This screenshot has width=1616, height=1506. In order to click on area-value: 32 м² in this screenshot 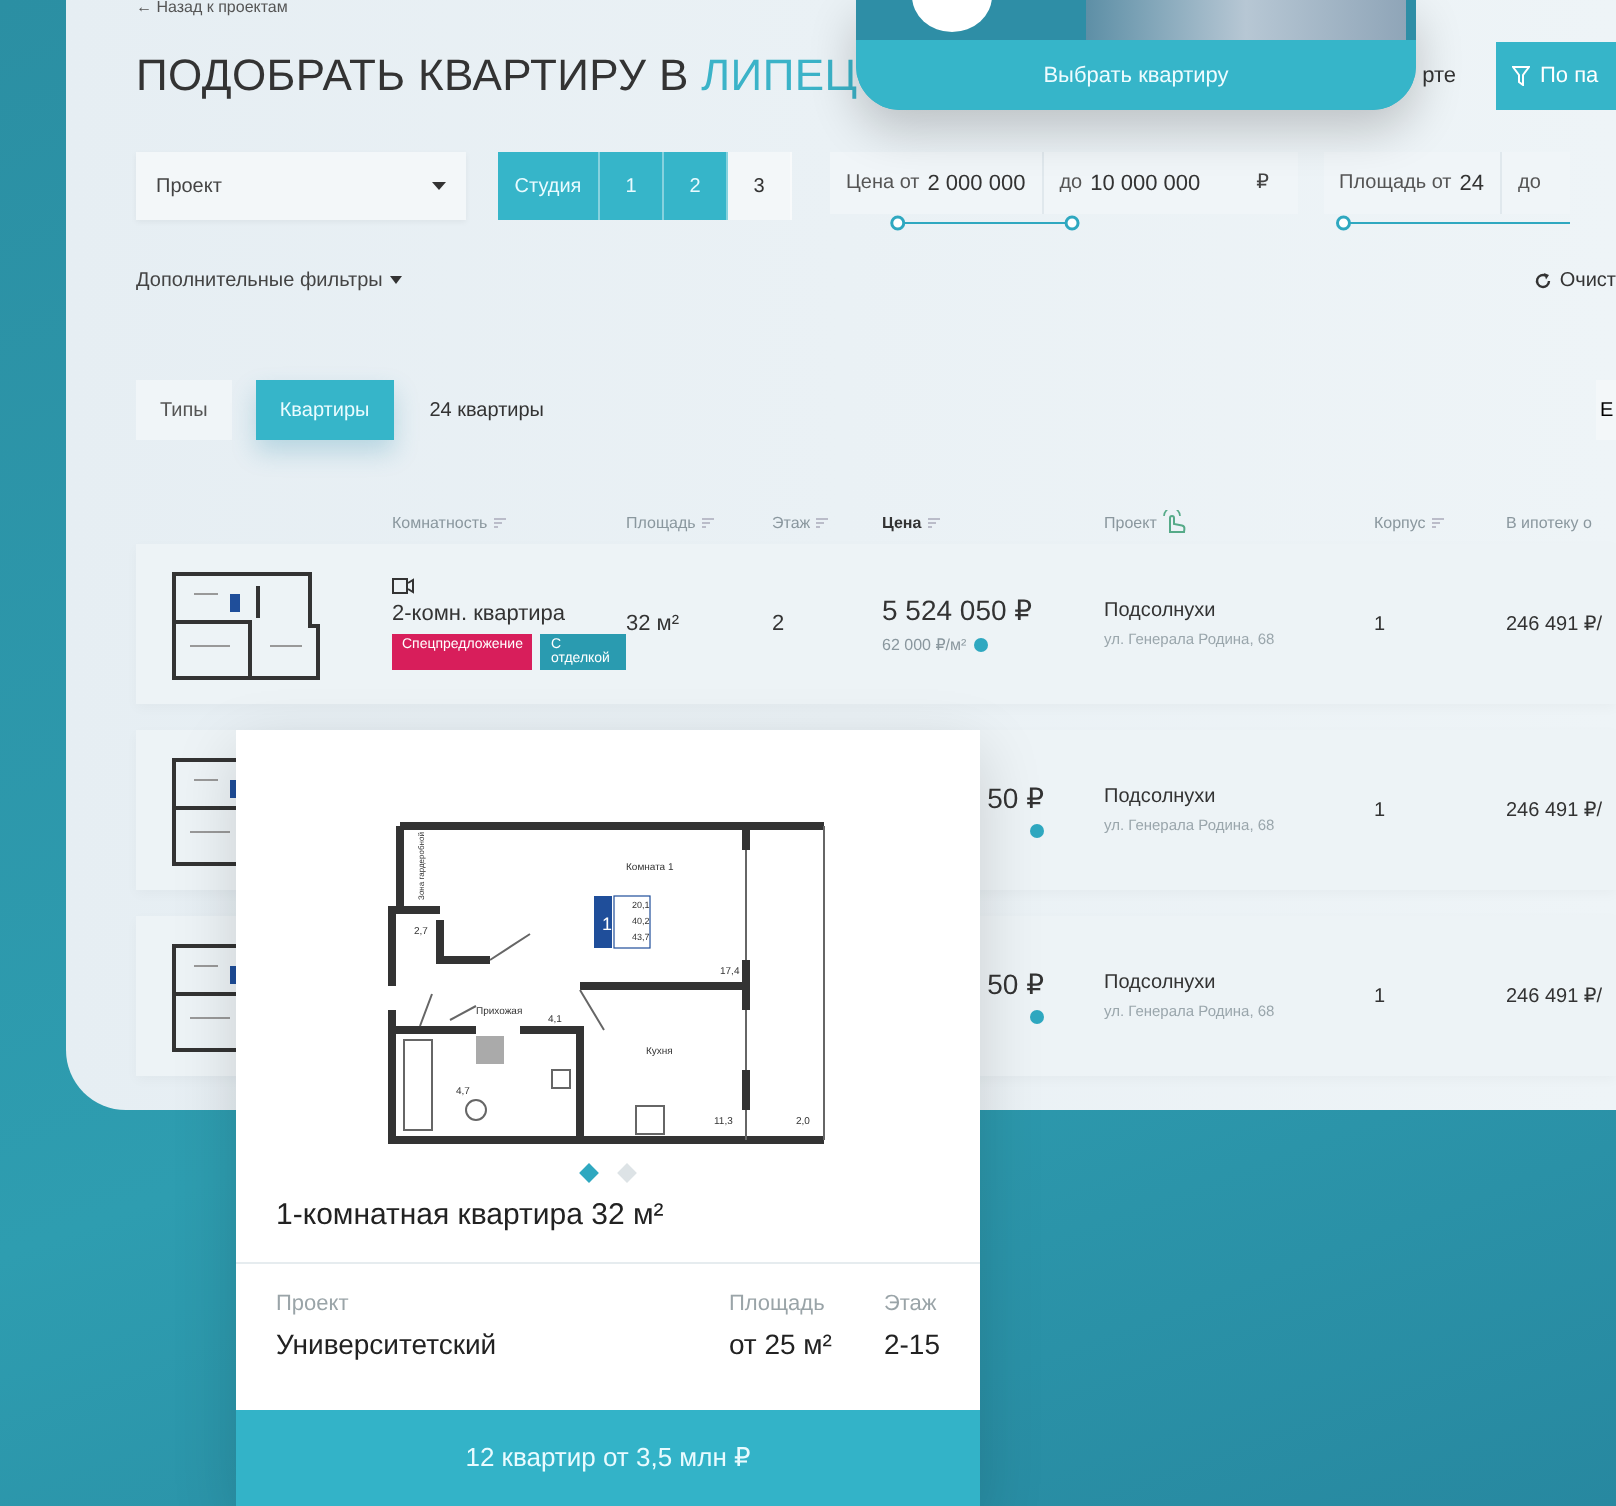, I will do `click(654, 624)`.